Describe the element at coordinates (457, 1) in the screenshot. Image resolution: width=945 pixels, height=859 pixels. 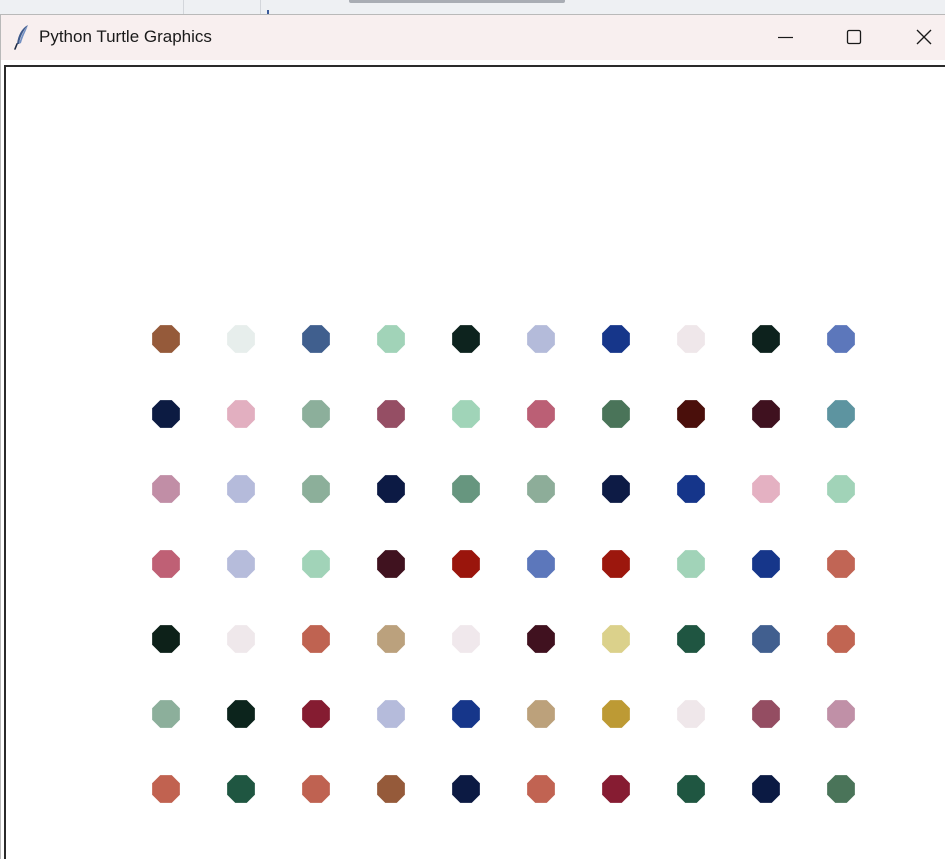
I see `background-scrollbar-thumb` at that location.